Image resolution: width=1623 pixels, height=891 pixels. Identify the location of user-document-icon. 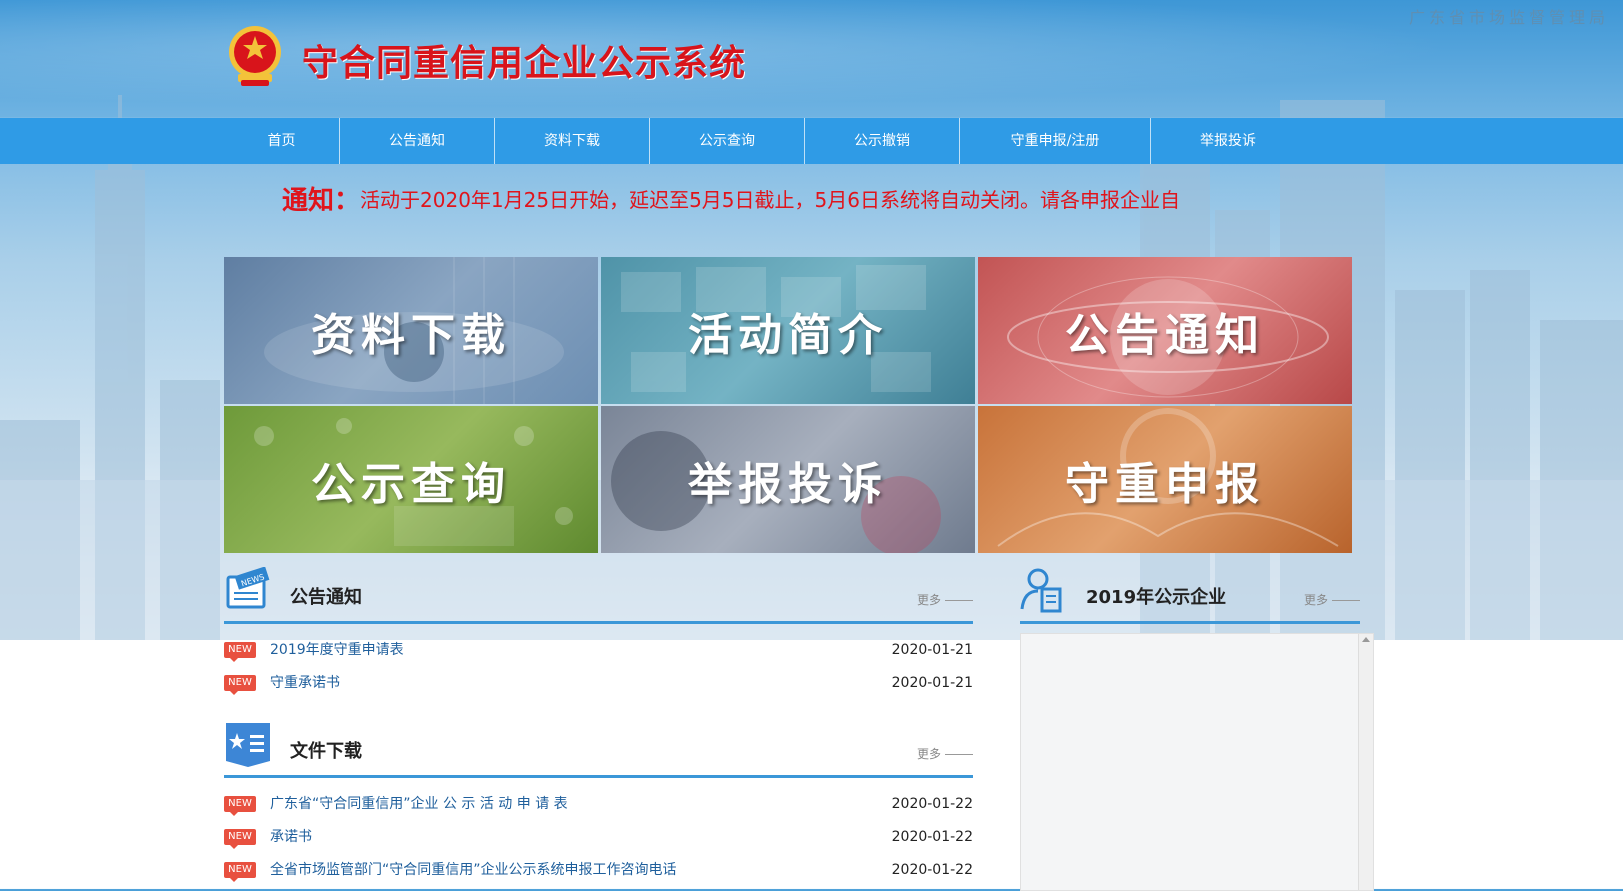
(1041, 590).